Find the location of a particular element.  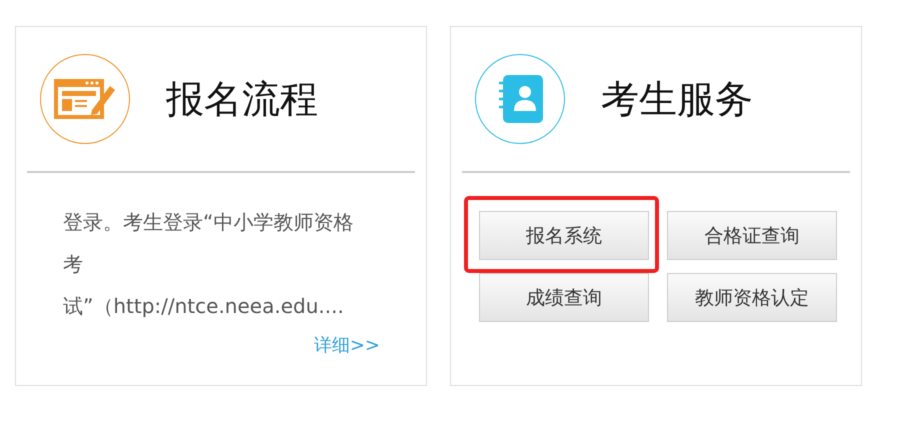

service-button: 合格证查询 is located at coordinates (752, 235).